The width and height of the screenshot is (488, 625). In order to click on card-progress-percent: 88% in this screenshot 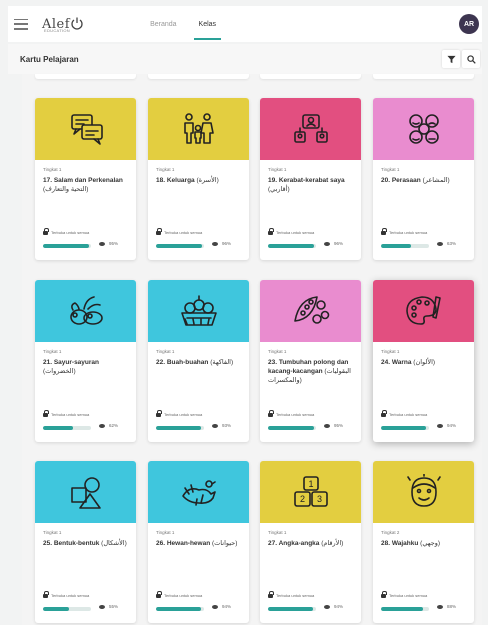, I will do `click(446, 606)`.